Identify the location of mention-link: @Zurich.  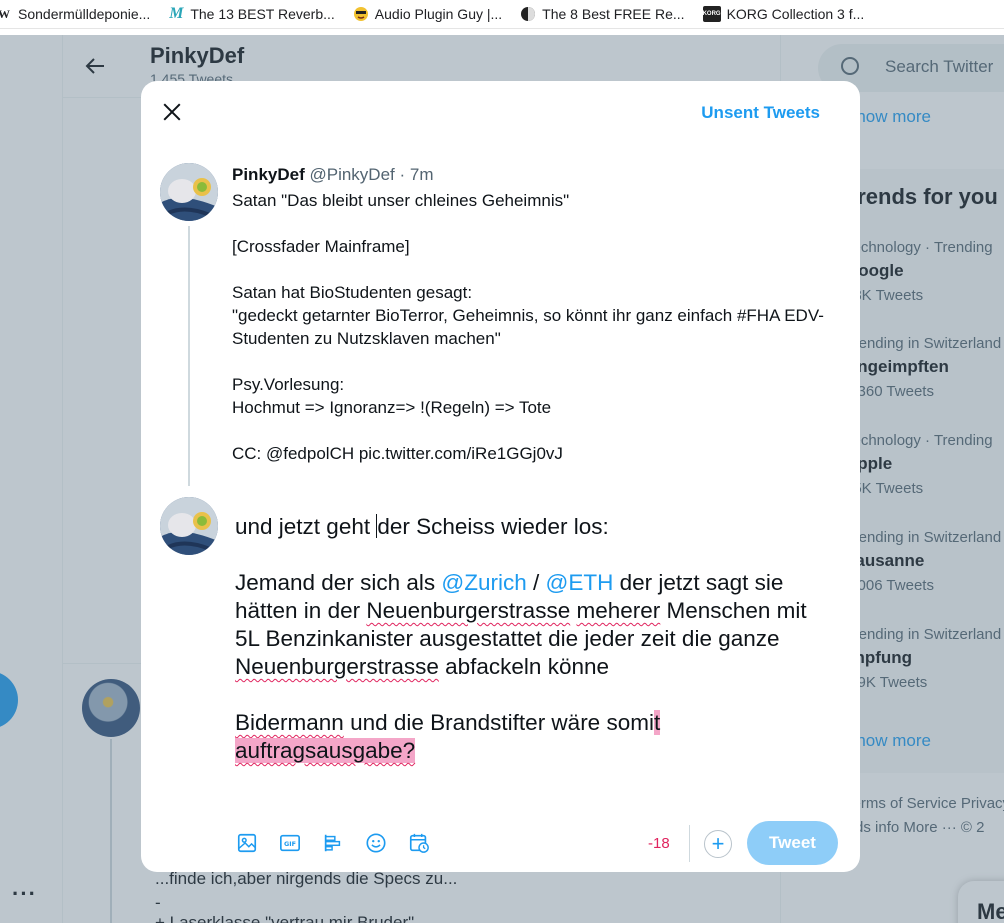
(483, 582).